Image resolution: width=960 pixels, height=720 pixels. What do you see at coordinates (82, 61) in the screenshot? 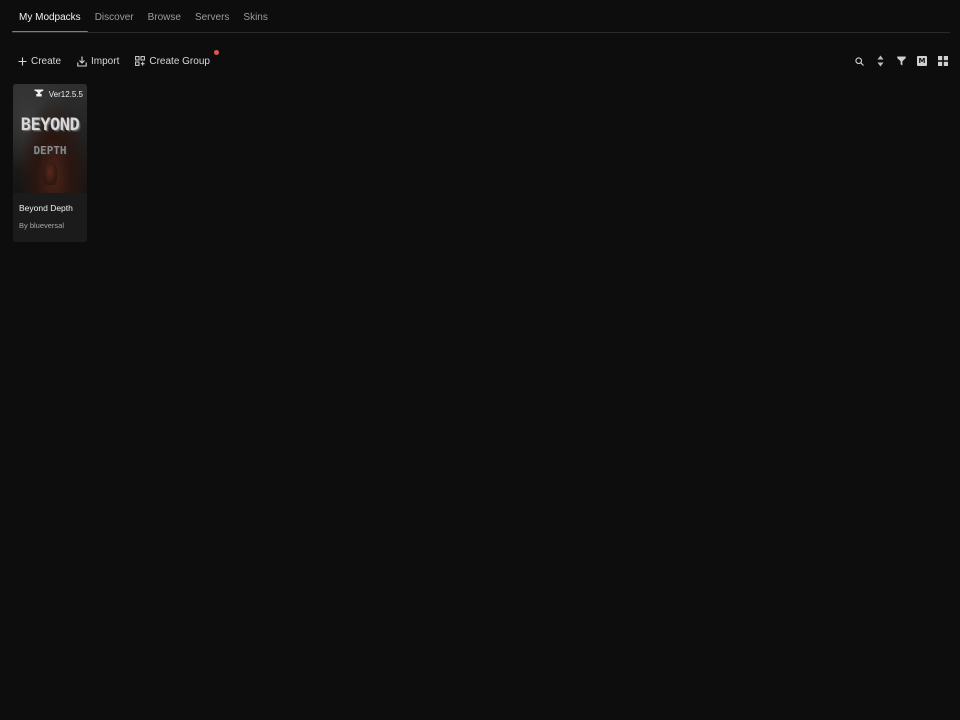
I see `import-icon` at bounding box center [82, 61].